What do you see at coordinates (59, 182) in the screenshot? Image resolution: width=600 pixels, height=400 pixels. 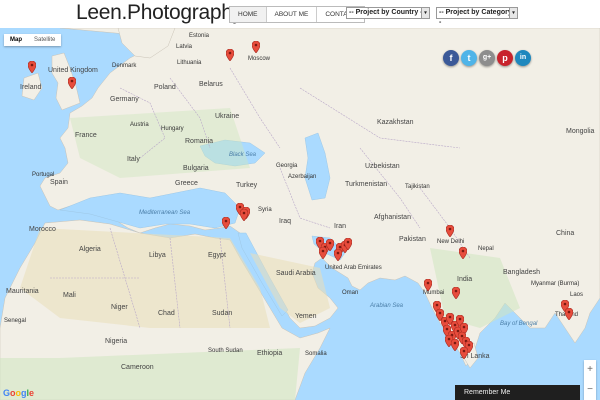 I see `map-label: Spain` at bounding box center [59, 182].